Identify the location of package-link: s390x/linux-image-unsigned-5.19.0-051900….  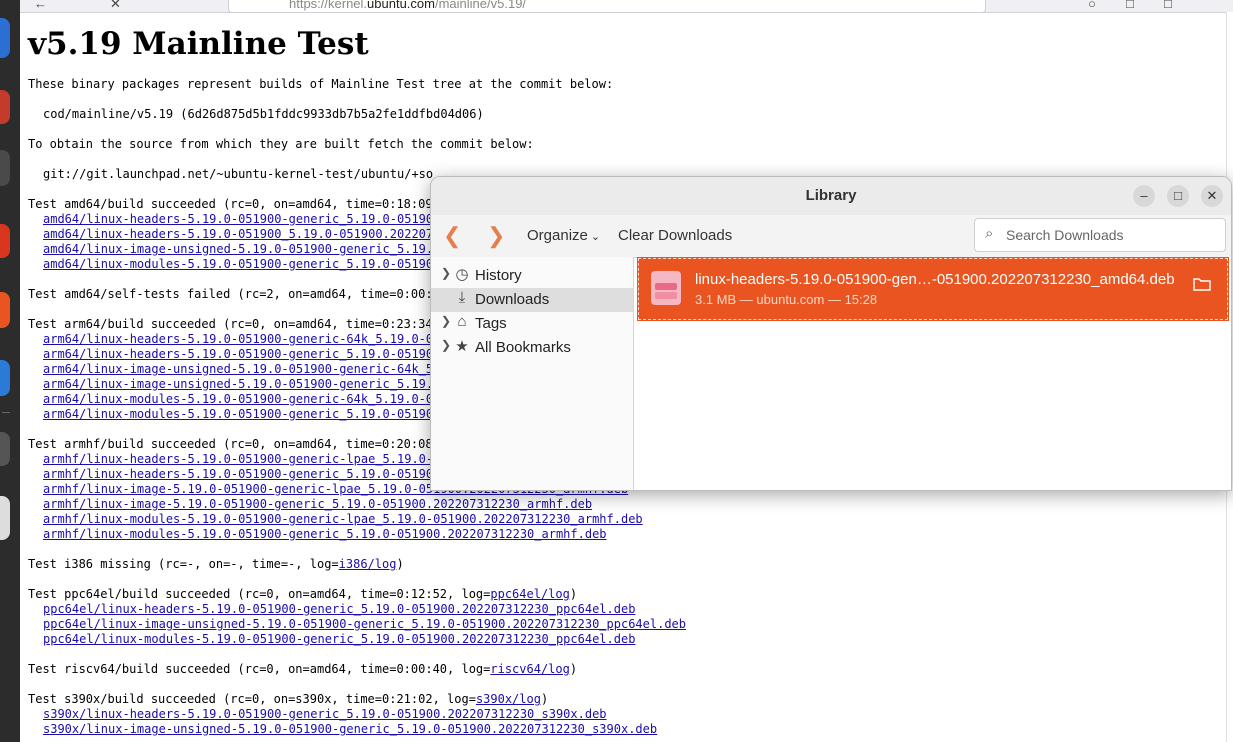
(350, 729).